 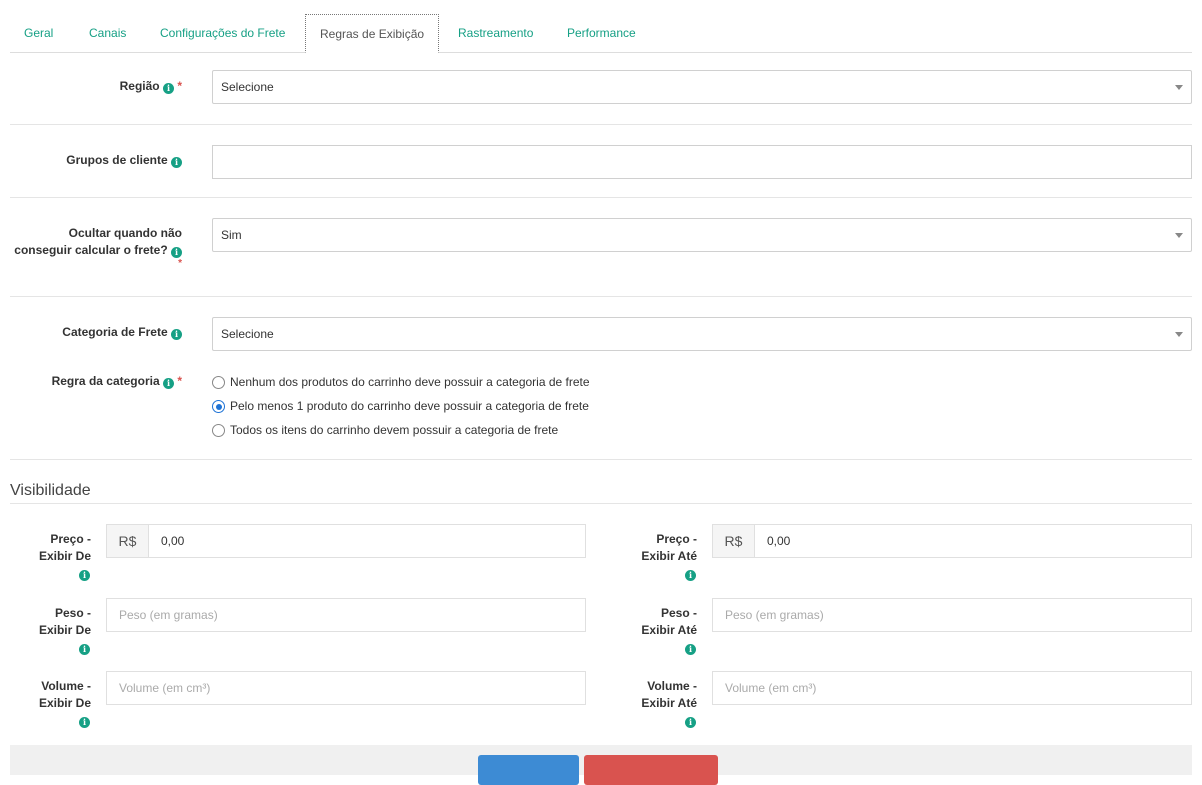 What do you see at coordinates (117, 160) in the screenshot?
I see `grupos-label-text: Grupos de cliente` at bounding box center [117, 160].